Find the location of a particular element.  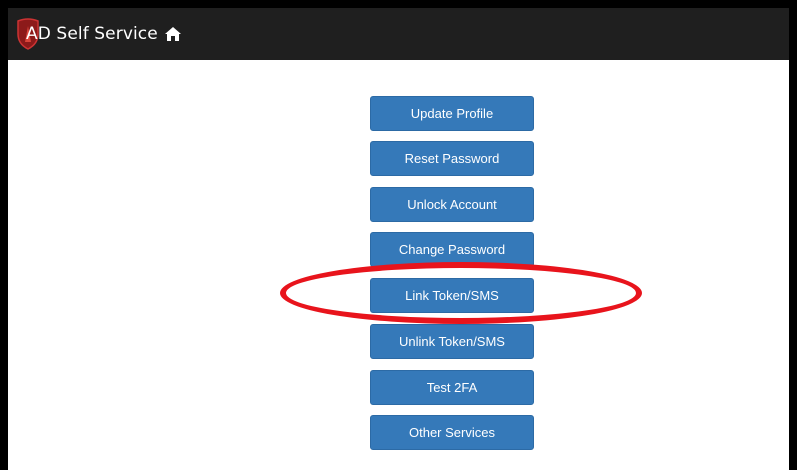

unlock-account-button: Unlock Account is located at coordinates (452, 204).